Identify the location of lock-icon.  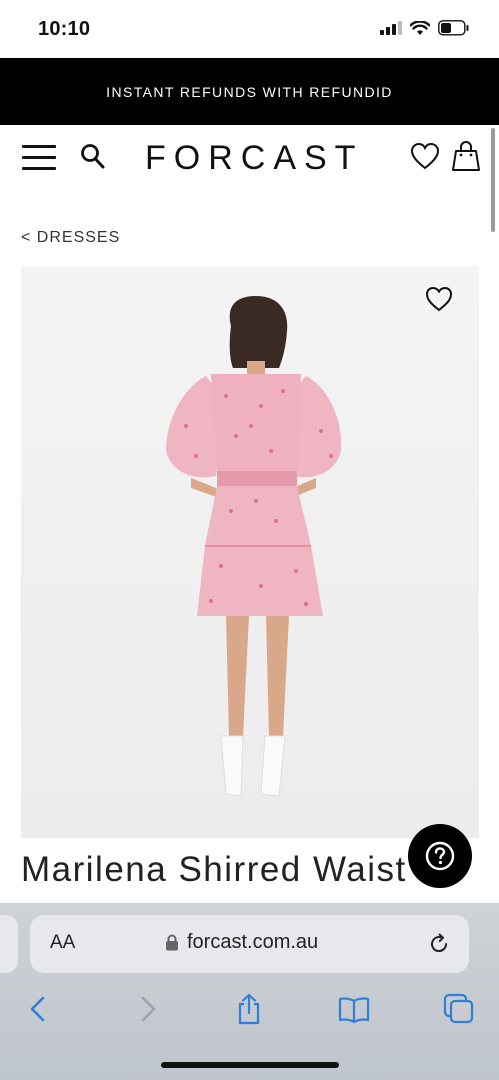
(172, 942).